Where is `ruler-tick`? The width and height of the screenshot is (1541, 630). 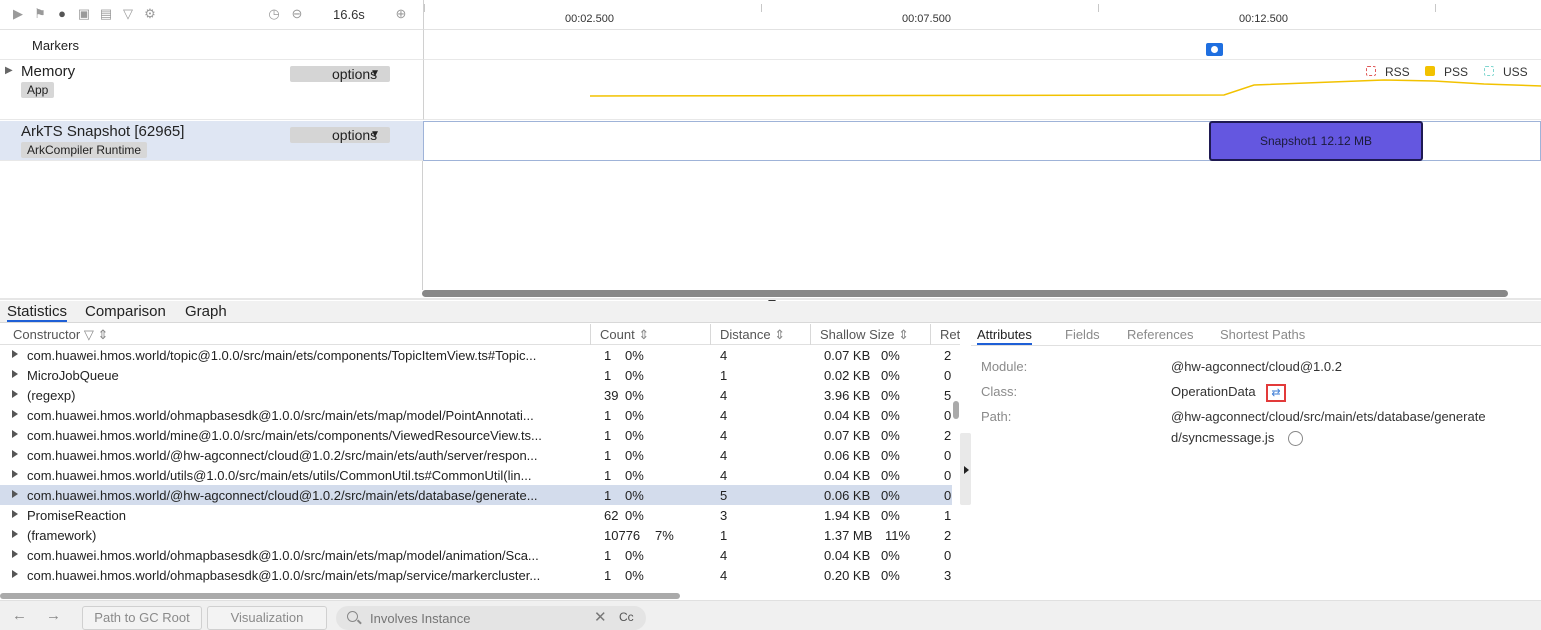
ruler-tick is located at coordinates (761, 8).